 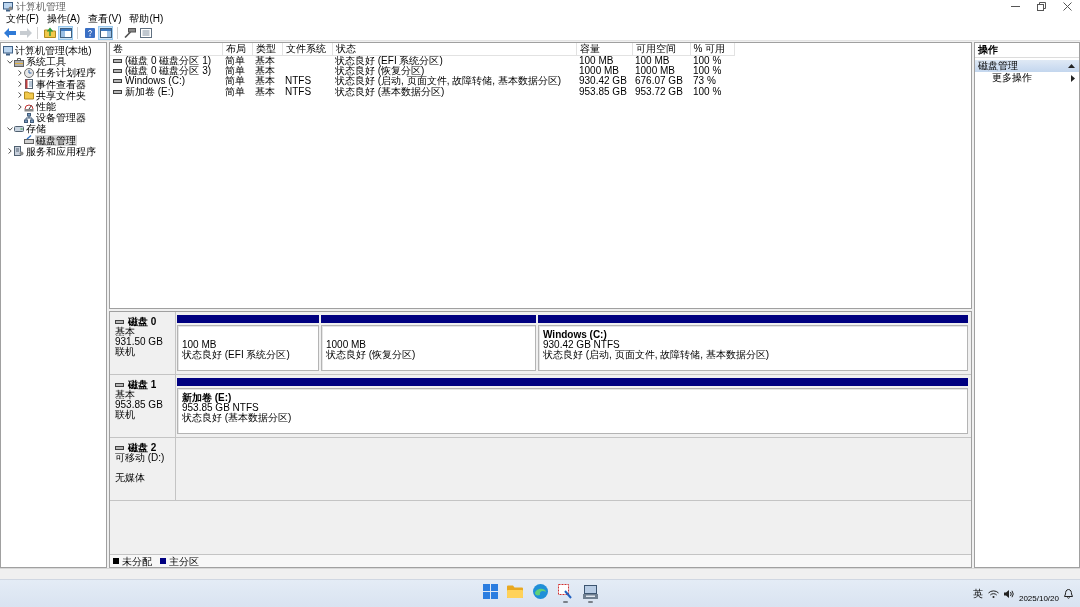 What do you see at coordinates (125, 351) in the screenshot?
I see `disk-status: 联机` at bounding box center [125, 351].